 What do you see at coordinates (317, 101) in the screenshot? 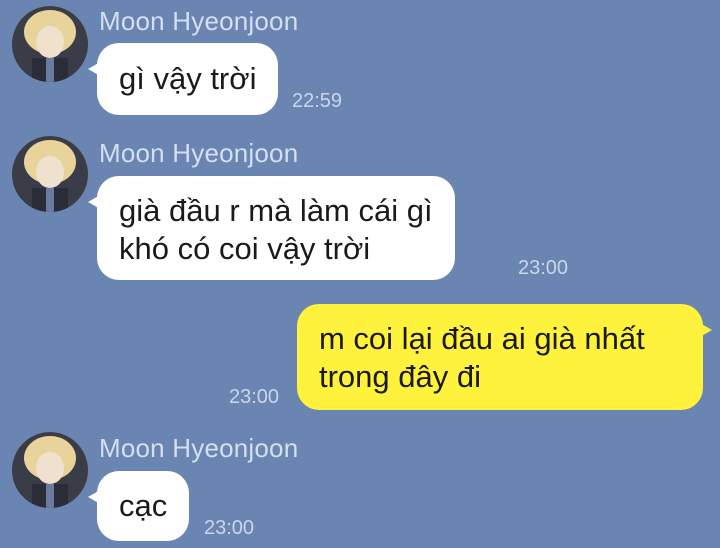
I see `message-timestamp: 22:59` at bounding box center [317, 101].